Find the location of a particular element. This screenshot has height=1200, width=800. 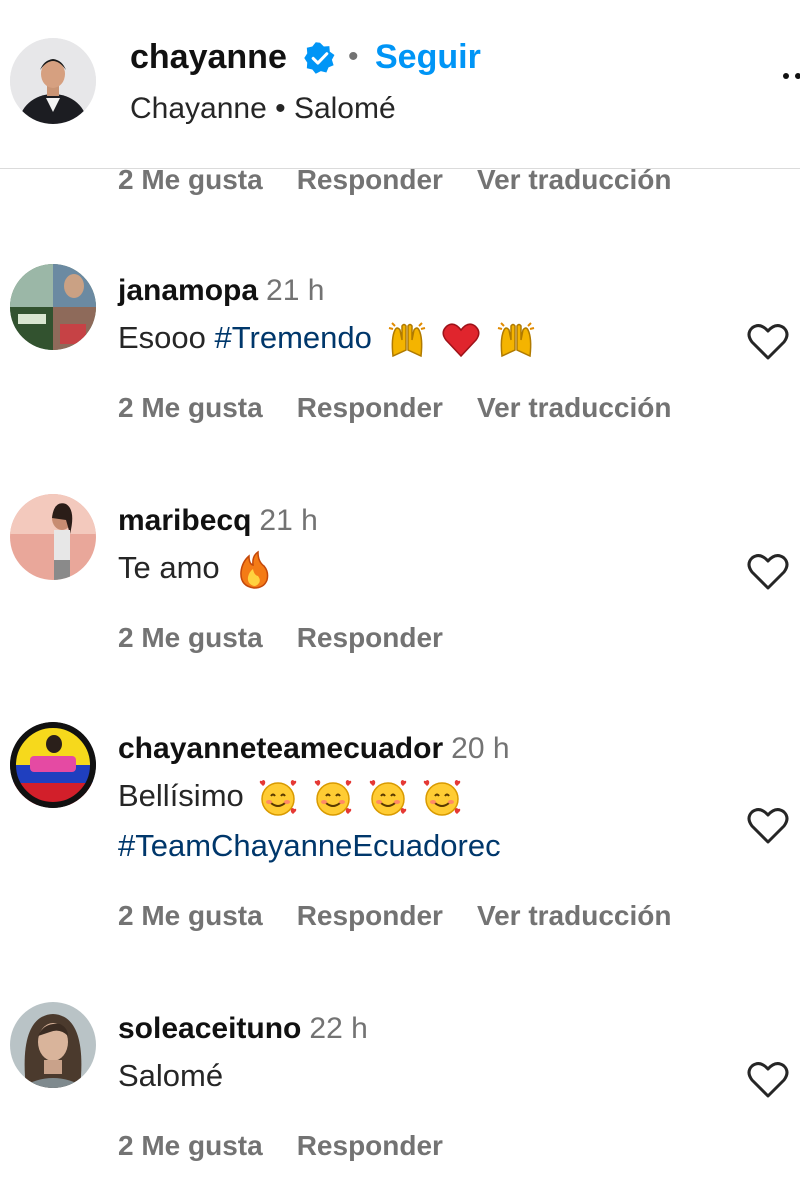

follow-button: Seguir is located at coordinates (428, 57).